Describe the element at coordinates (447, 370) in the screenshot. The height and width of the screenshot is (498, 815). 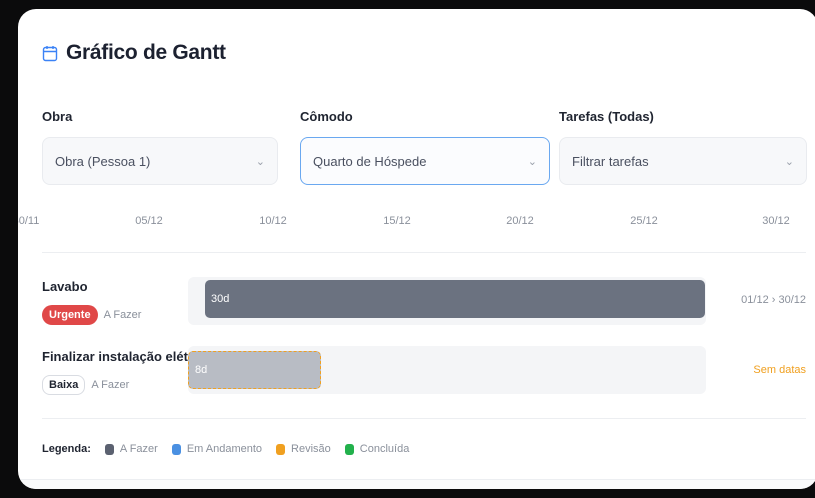
I see `gantt-lane: 8d` at that location.